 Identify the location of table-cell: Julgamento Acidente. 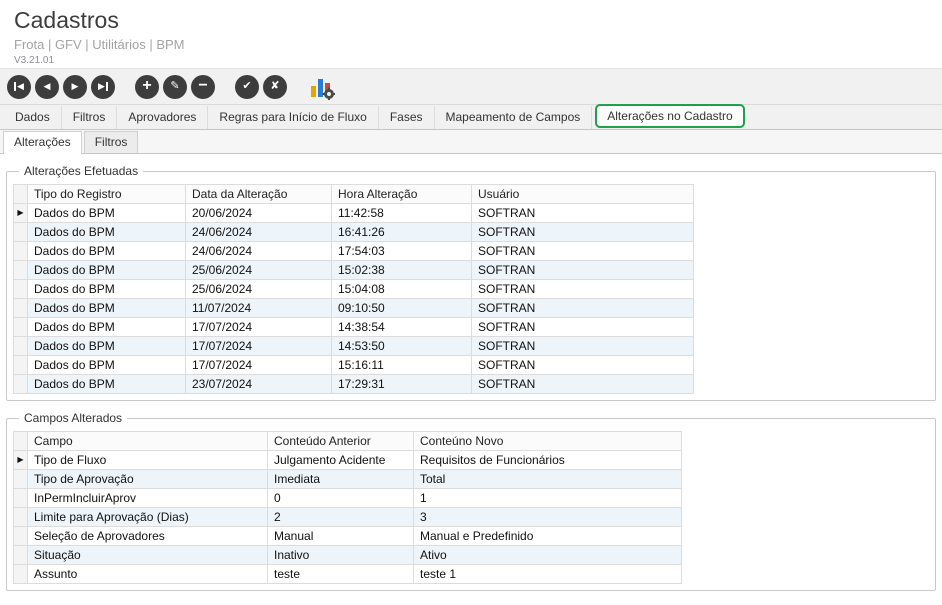
(340, 460).